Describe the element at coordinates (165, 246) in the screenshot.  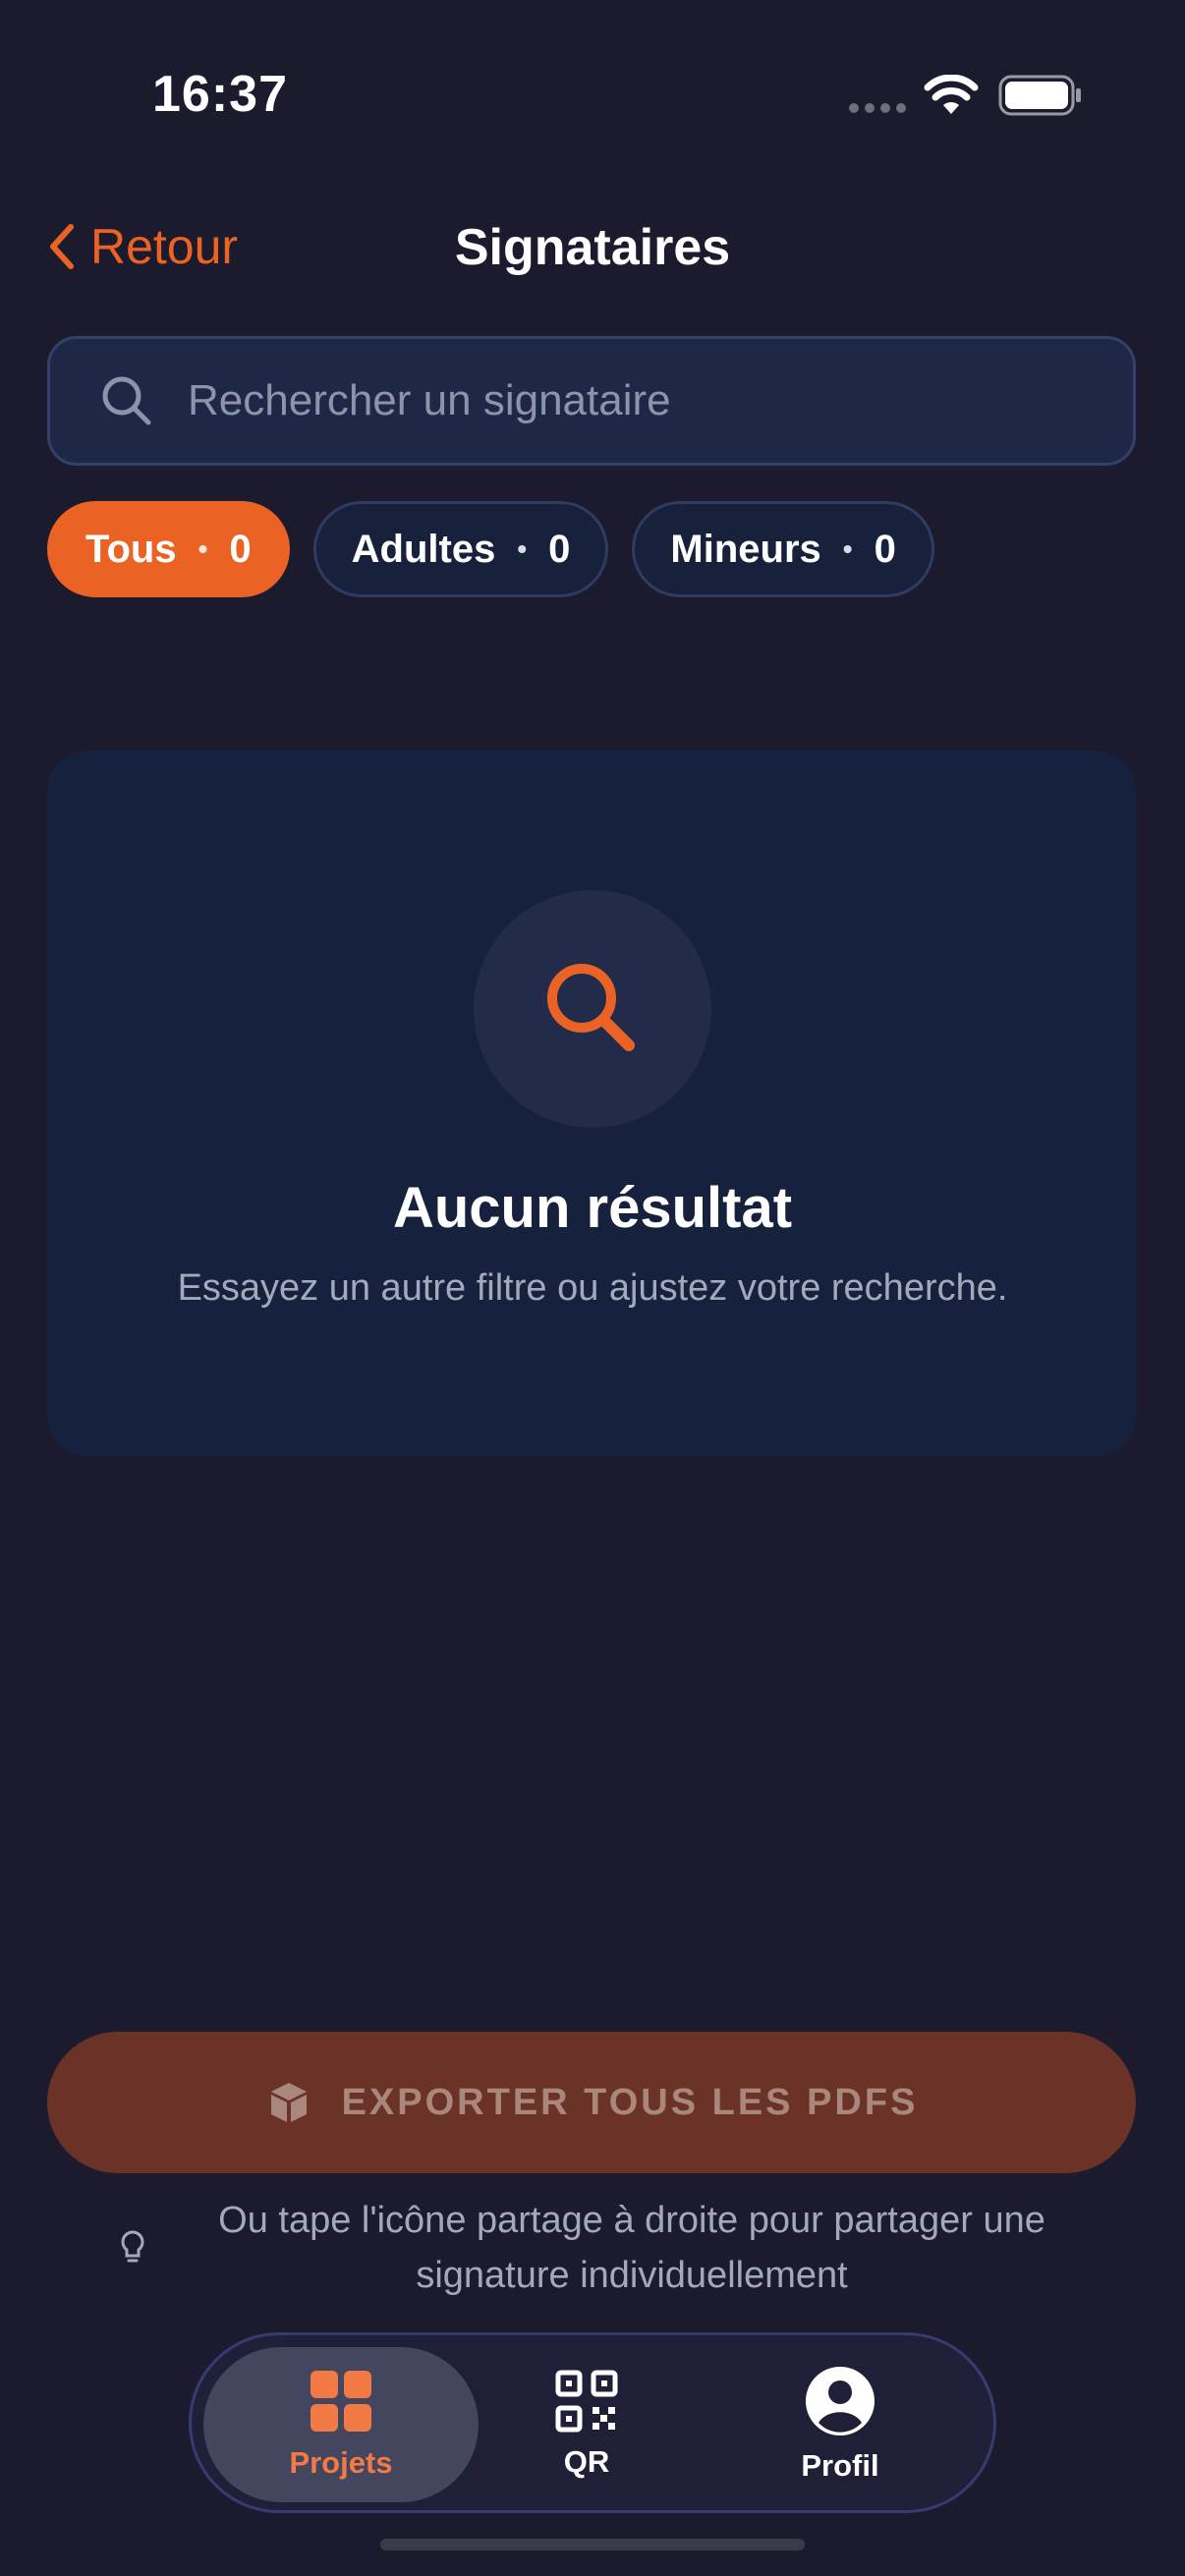
I see `back-label: Retour` at that location.